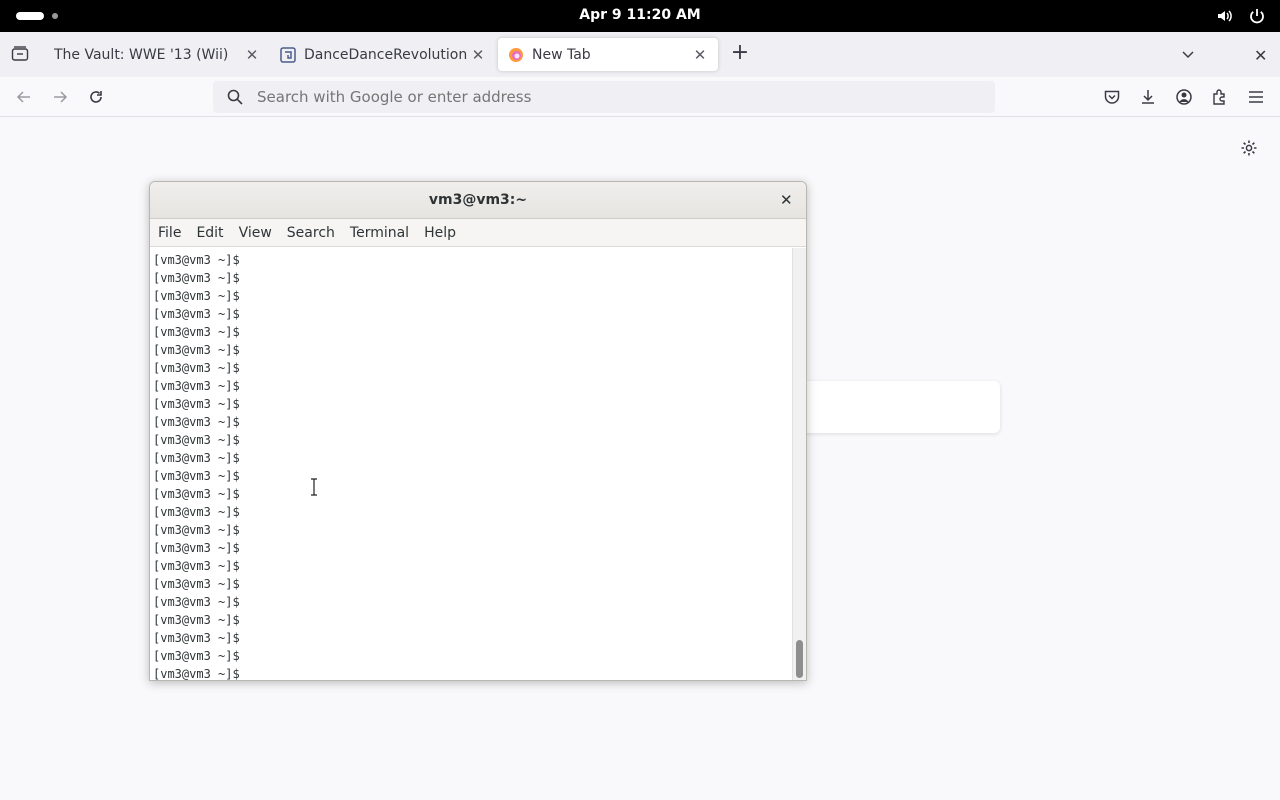 The width and height of the screenshot is (1280, 800). Describe the element at coordinates (478, 233) in the screenshot. I see `terminal-menubar: File Edit View Search Terminal Help` at that location.